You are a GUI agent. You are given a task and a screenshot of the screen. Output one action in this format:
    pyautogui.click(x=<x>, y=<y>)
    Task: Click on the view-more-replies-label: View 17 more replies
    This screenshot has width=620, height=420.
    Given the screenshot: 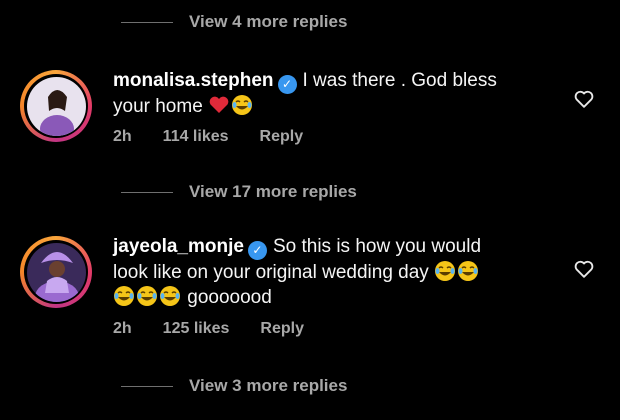 What is the action you would take?
    pyautogui.click(x=273, y=191)
    